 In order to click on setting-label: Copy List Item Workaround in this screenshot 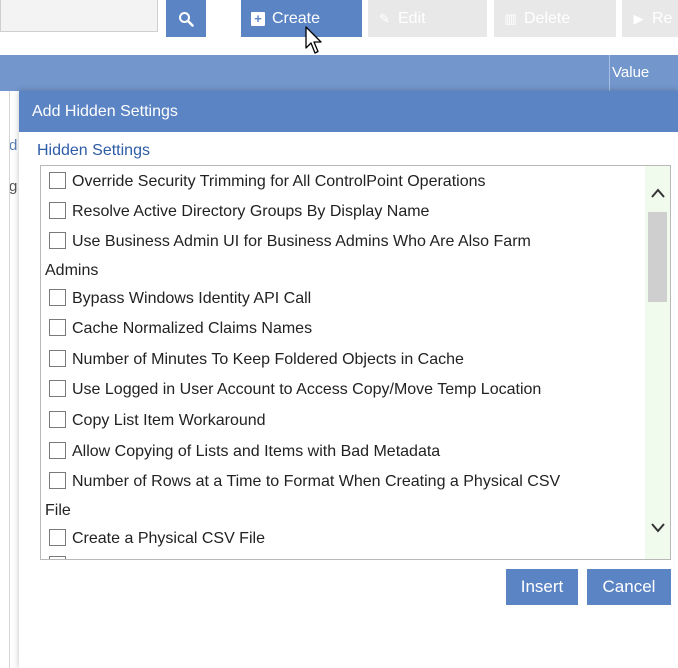, I will do `click(169, 420)`.